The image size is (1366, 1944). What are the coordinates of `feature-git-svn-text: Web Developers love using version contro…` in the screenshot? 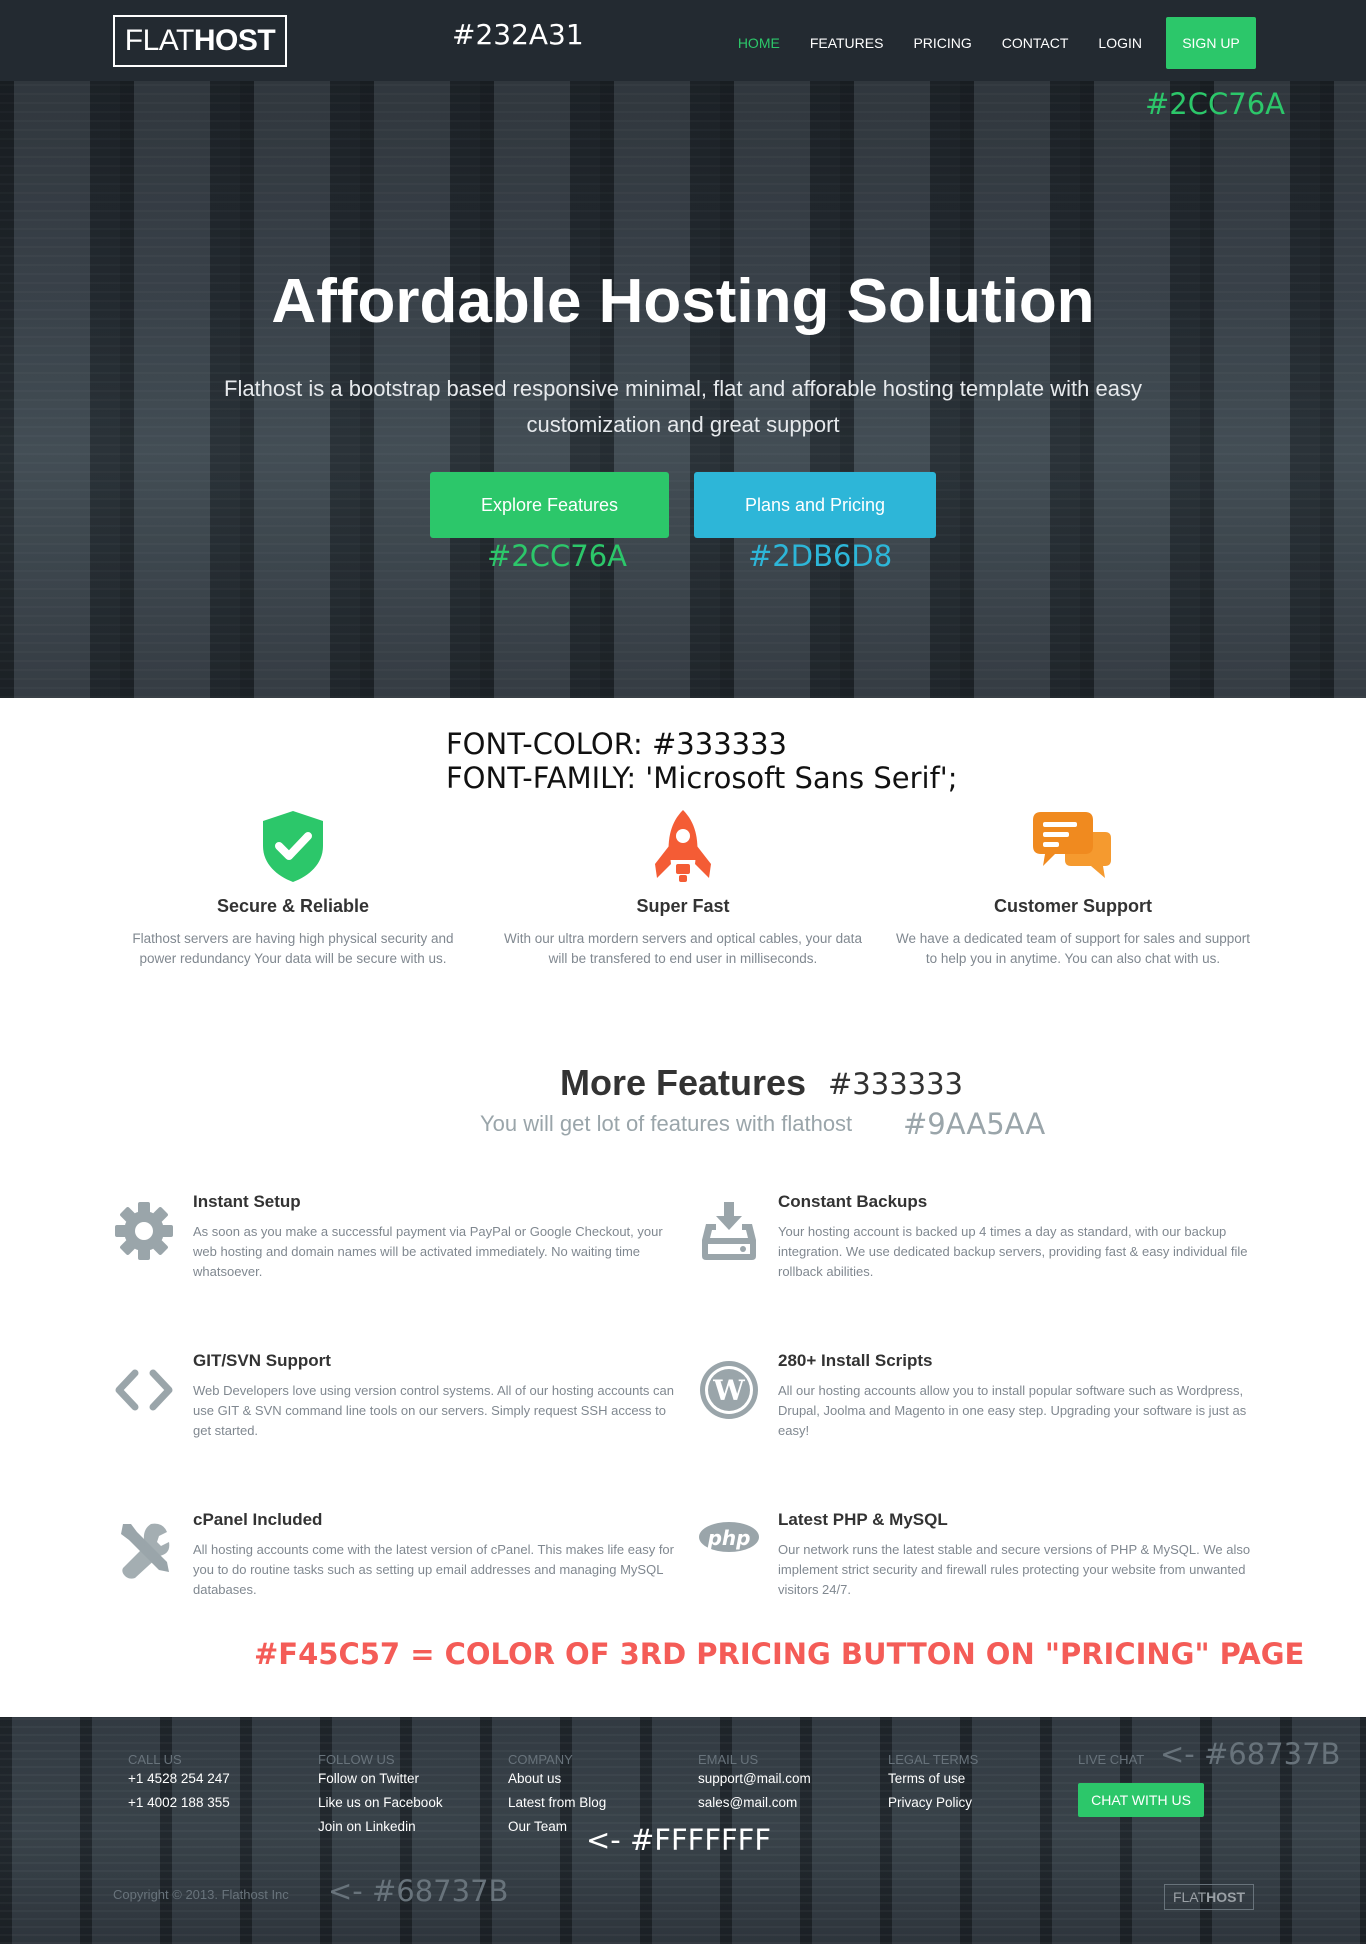 It's located at (433, 1410).